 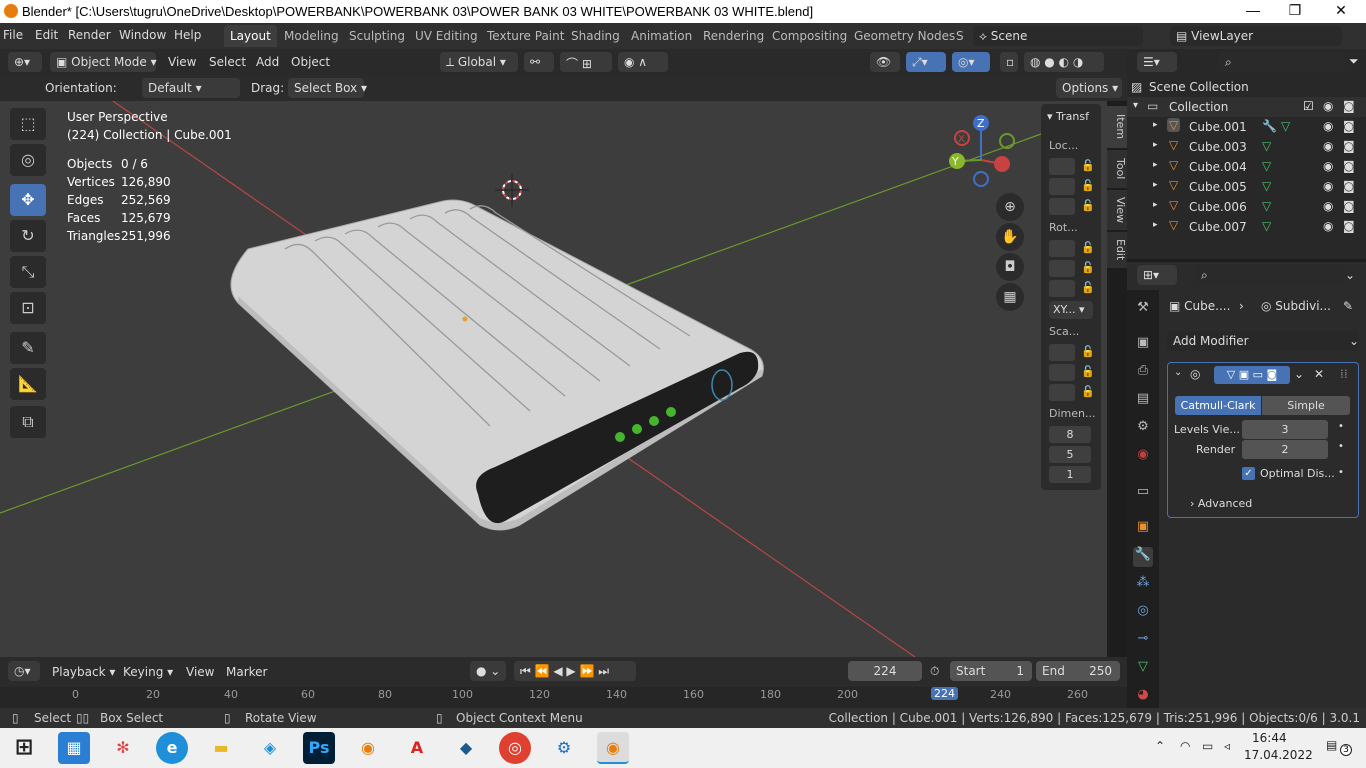 What do you see at coordinates (28, 308) in the screenshot?
I see `transform-tool-icon: ⊡` at bounding box center [28, 308].